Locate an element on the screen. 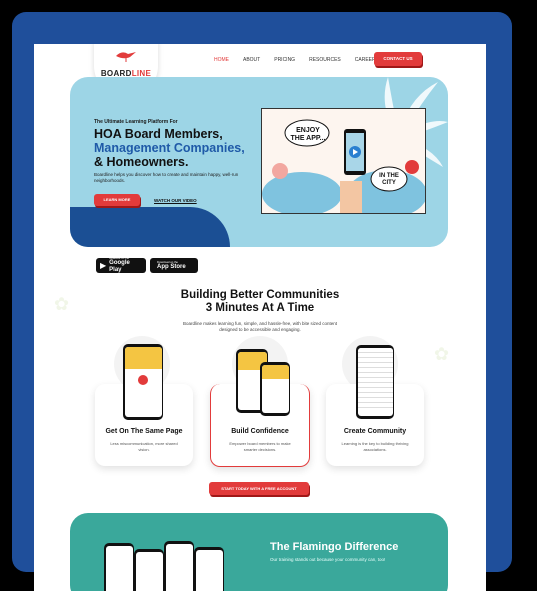 The image size is (537, 591). hero-heading-line1: HOA Board Members, is located at coordinates (158, 134).